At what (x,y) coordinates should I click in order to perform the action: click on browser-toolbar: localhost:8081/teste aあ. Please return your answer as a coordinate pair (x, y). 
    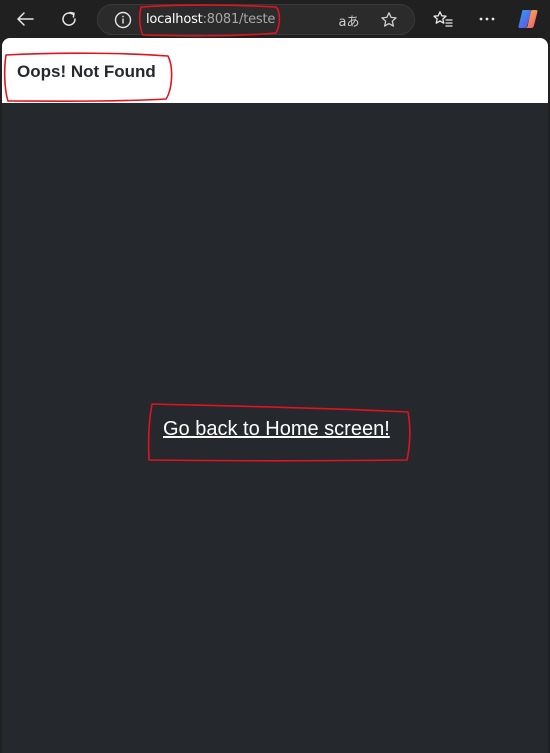
    Looking at the image, I should click on (275, 19).